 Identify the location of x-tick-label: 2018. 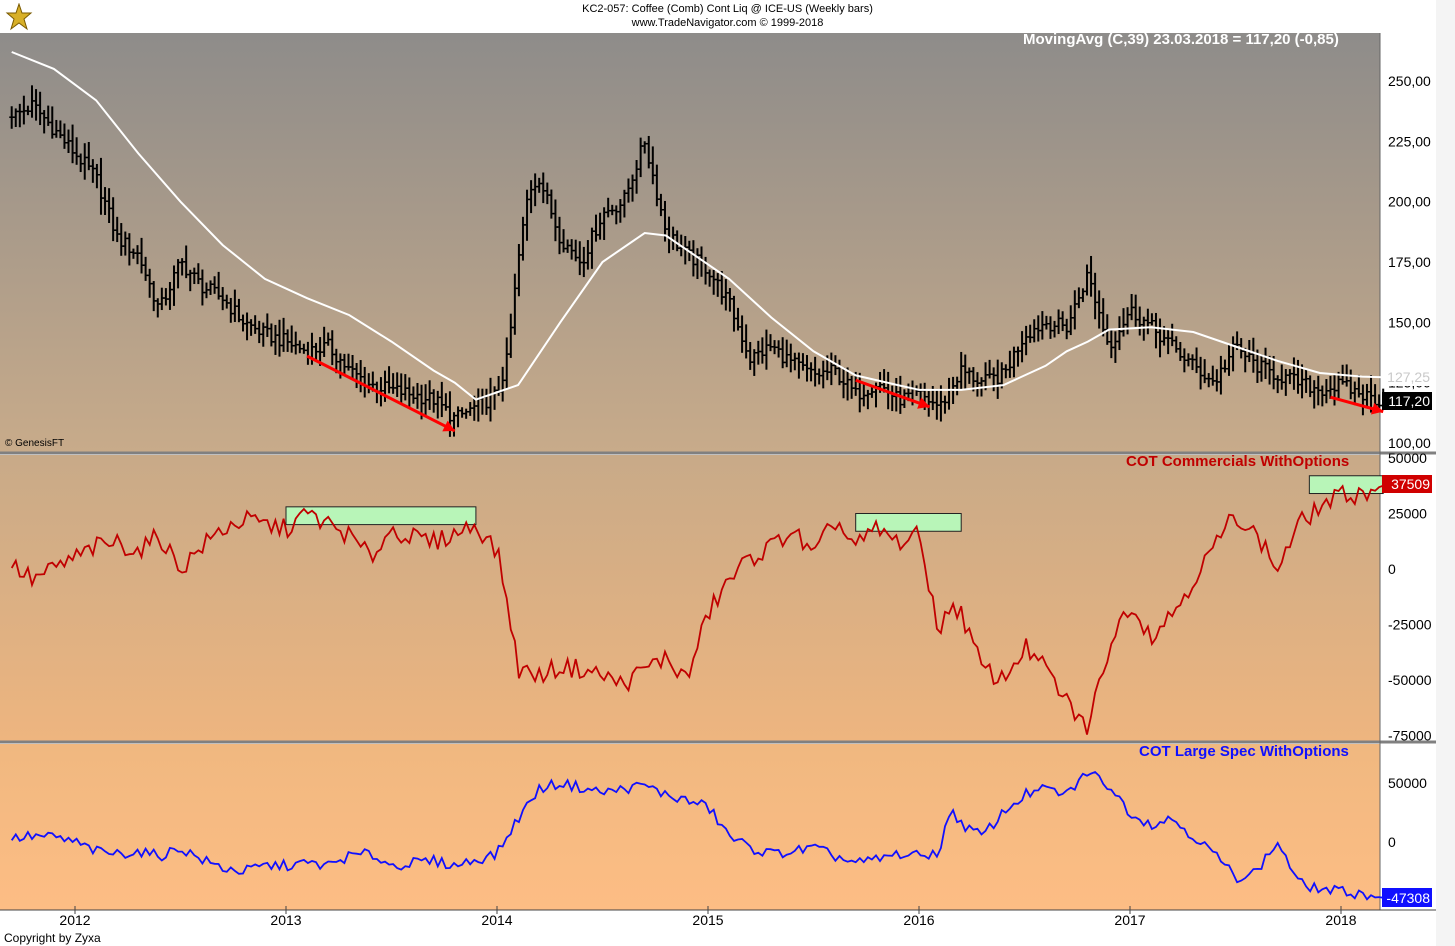
(1340, 920).